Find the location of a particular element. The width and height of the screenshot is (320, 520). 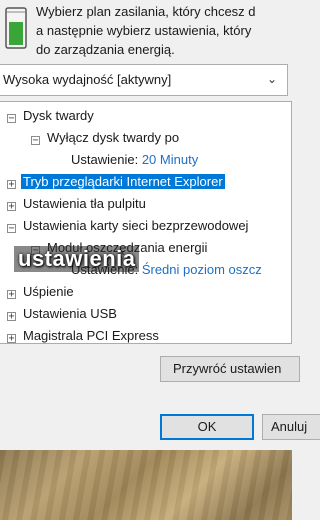

tree-item-hard-disk: Dysk twardy is located at coordinates (58, 116).